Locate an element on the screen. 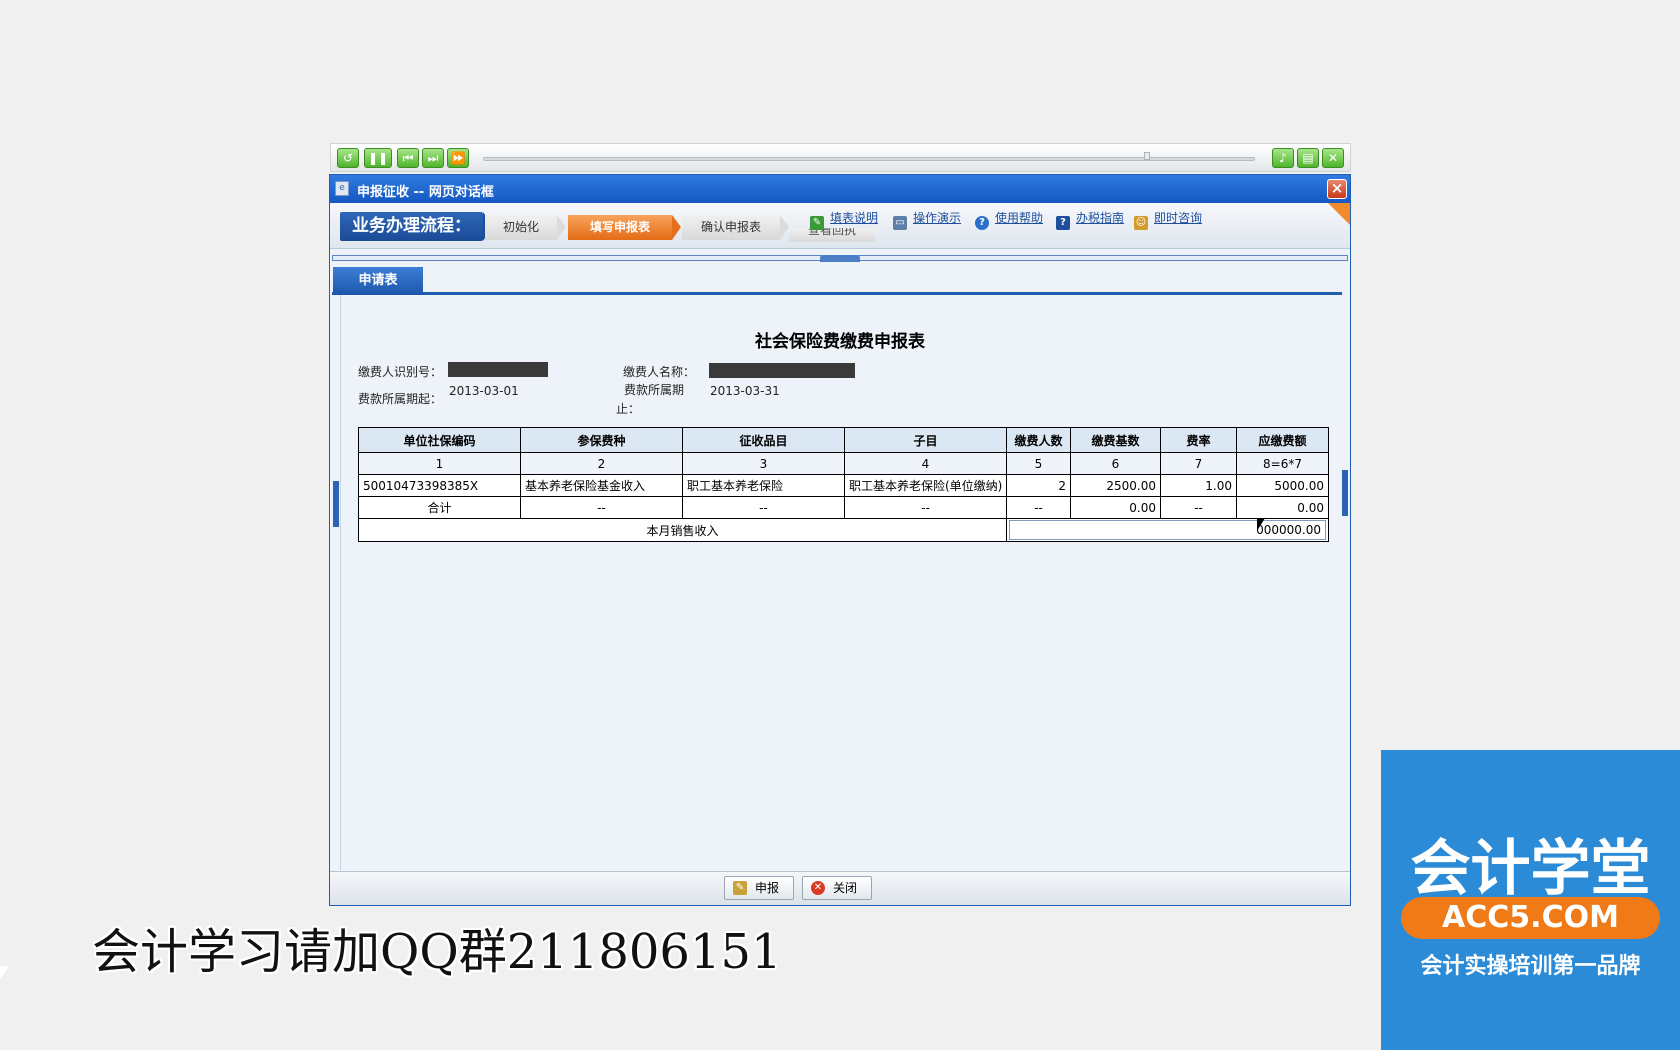  period-start-value: 2013-03-01 is located at coordinates (484, 391).